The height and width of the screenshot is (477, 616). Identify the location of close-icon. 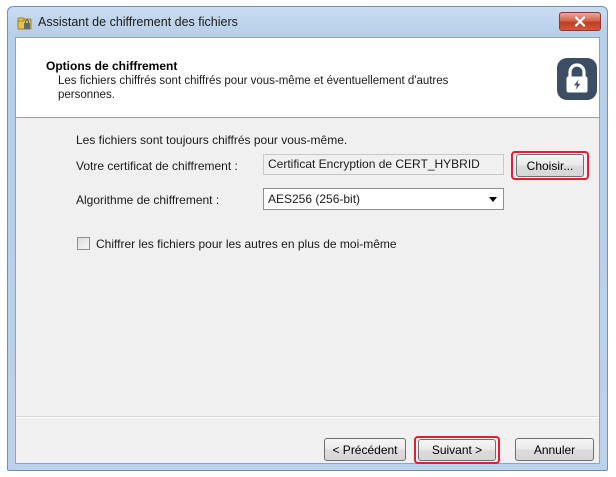
(580, 21).